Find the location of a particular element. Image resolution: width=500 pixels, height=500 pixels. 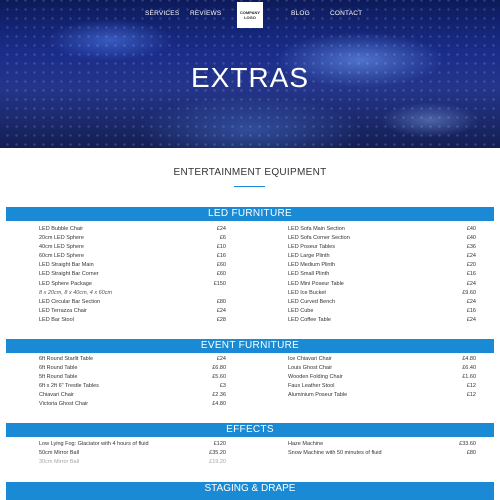

nav-link-reviews: REVIEWS is located at coordinates (205, 13).